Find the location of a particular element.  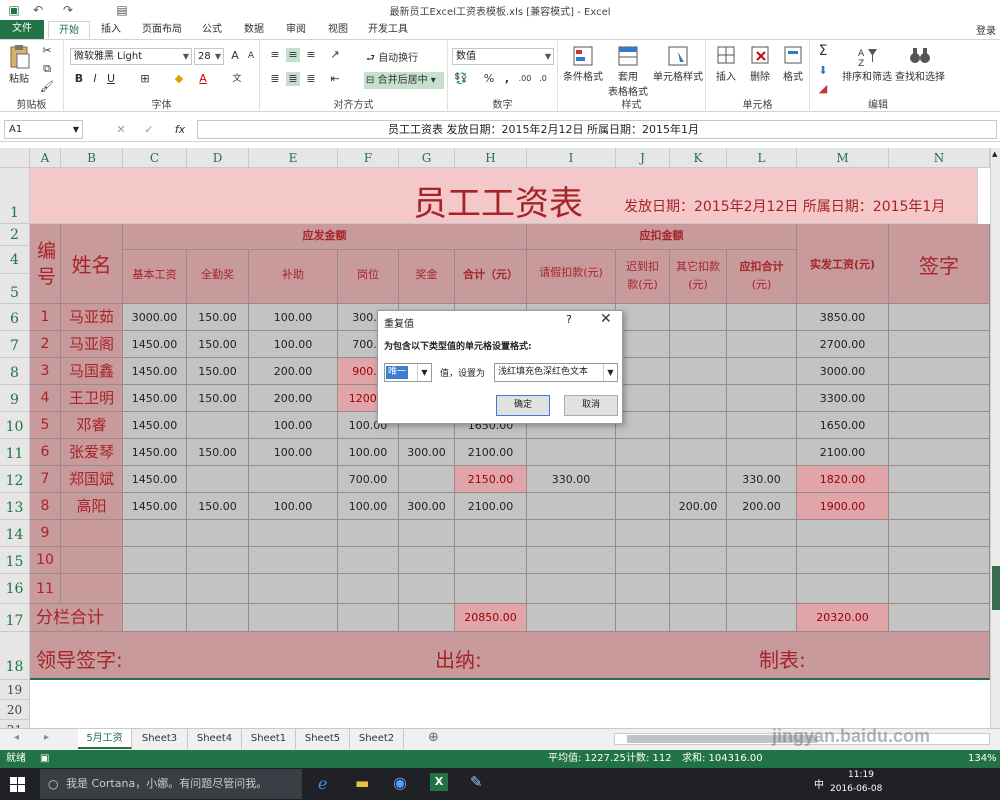

header-bonus: 奖金 is located at coordinates (427, 277).